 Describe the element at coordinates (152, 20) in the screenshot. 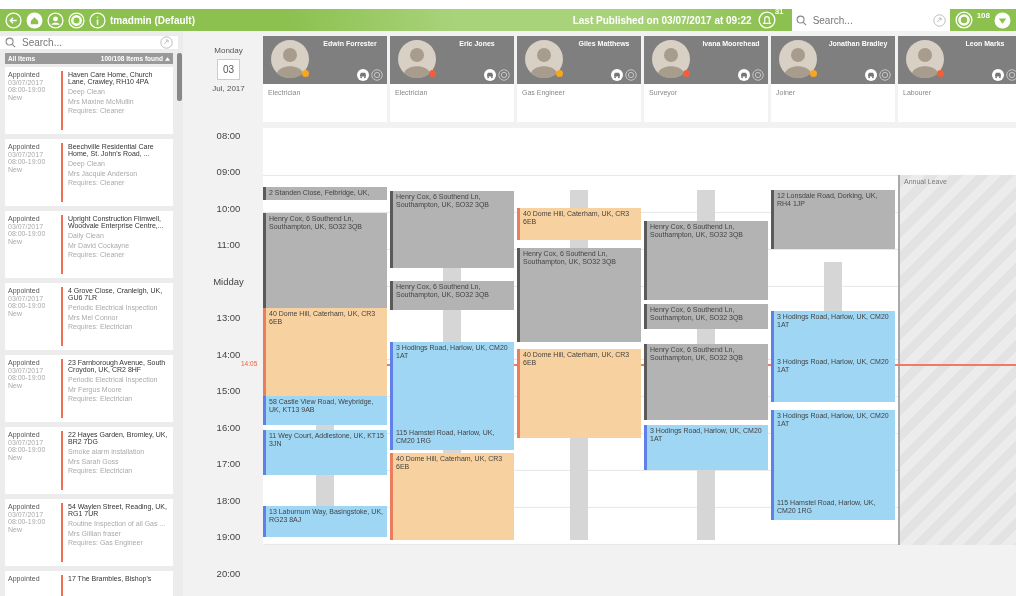

I see `user-name: tmadmin (Default)` at that location.